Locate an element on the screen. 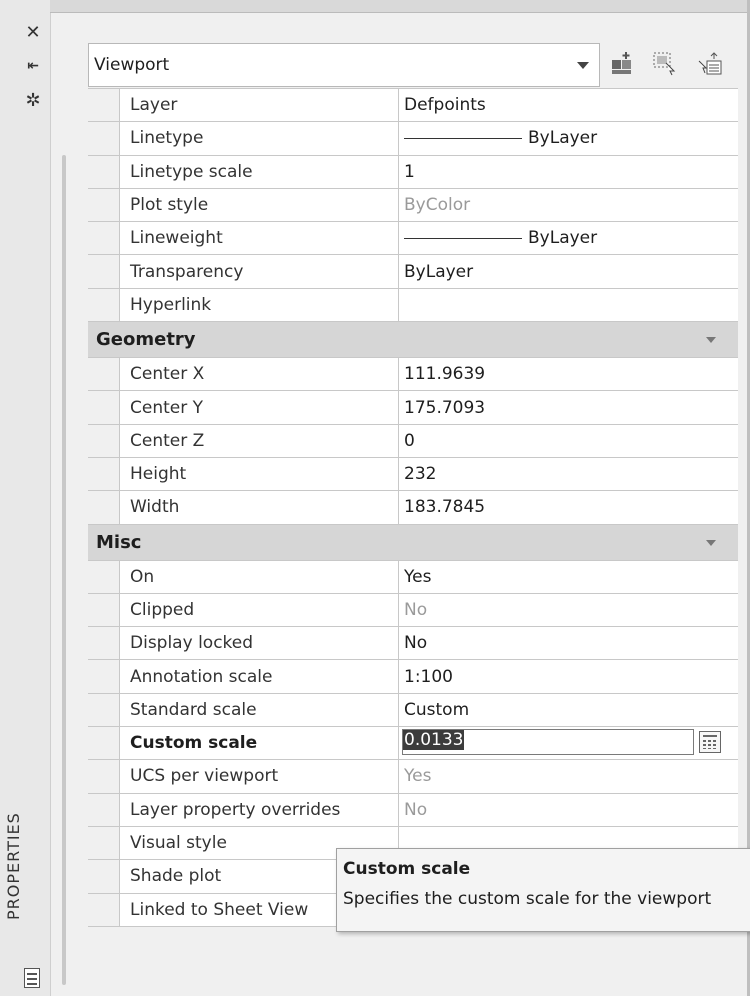 Image resolution: width=750 pixels, height=996 pixels. property-row: Height 232 is located at coordinates (413, 474).